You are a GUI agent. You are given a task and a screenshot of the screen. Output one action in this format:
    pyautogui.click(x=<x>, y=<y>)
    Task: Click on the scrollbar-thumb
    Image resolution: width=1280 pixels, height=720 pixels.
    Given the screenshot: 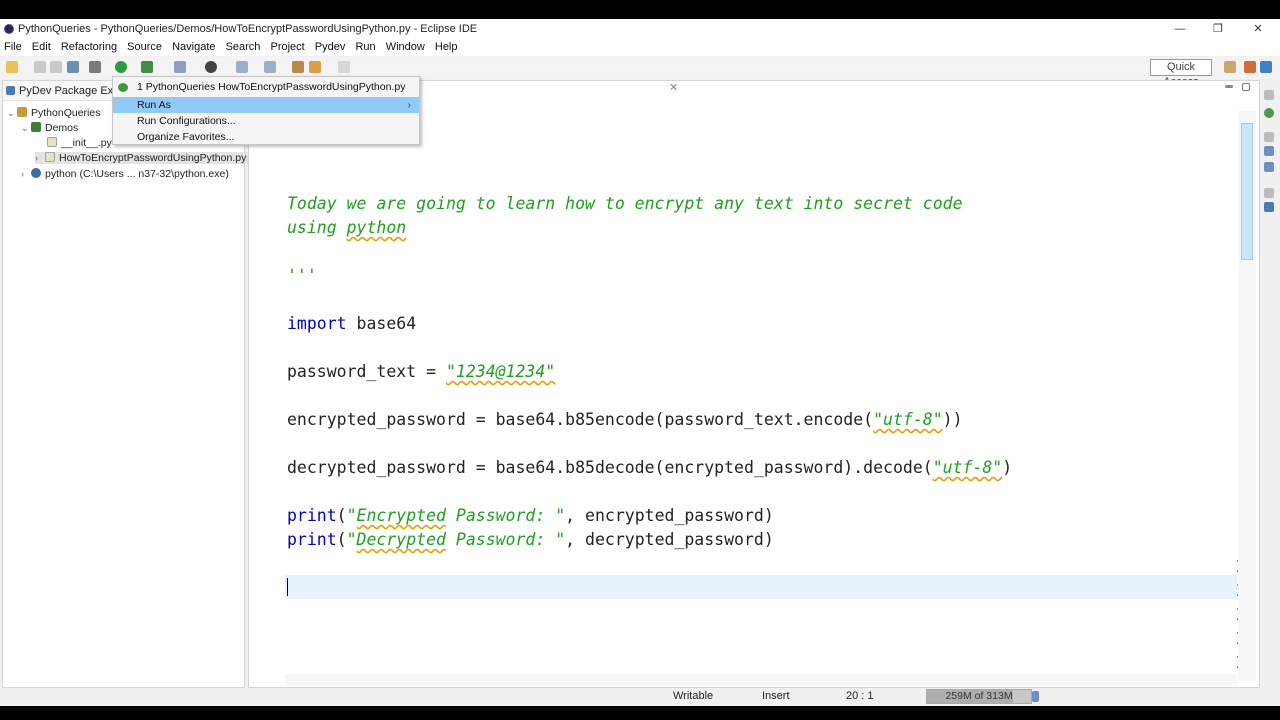 What is the action you would take?
    pyautogui.click(x=1247, y=191)
    